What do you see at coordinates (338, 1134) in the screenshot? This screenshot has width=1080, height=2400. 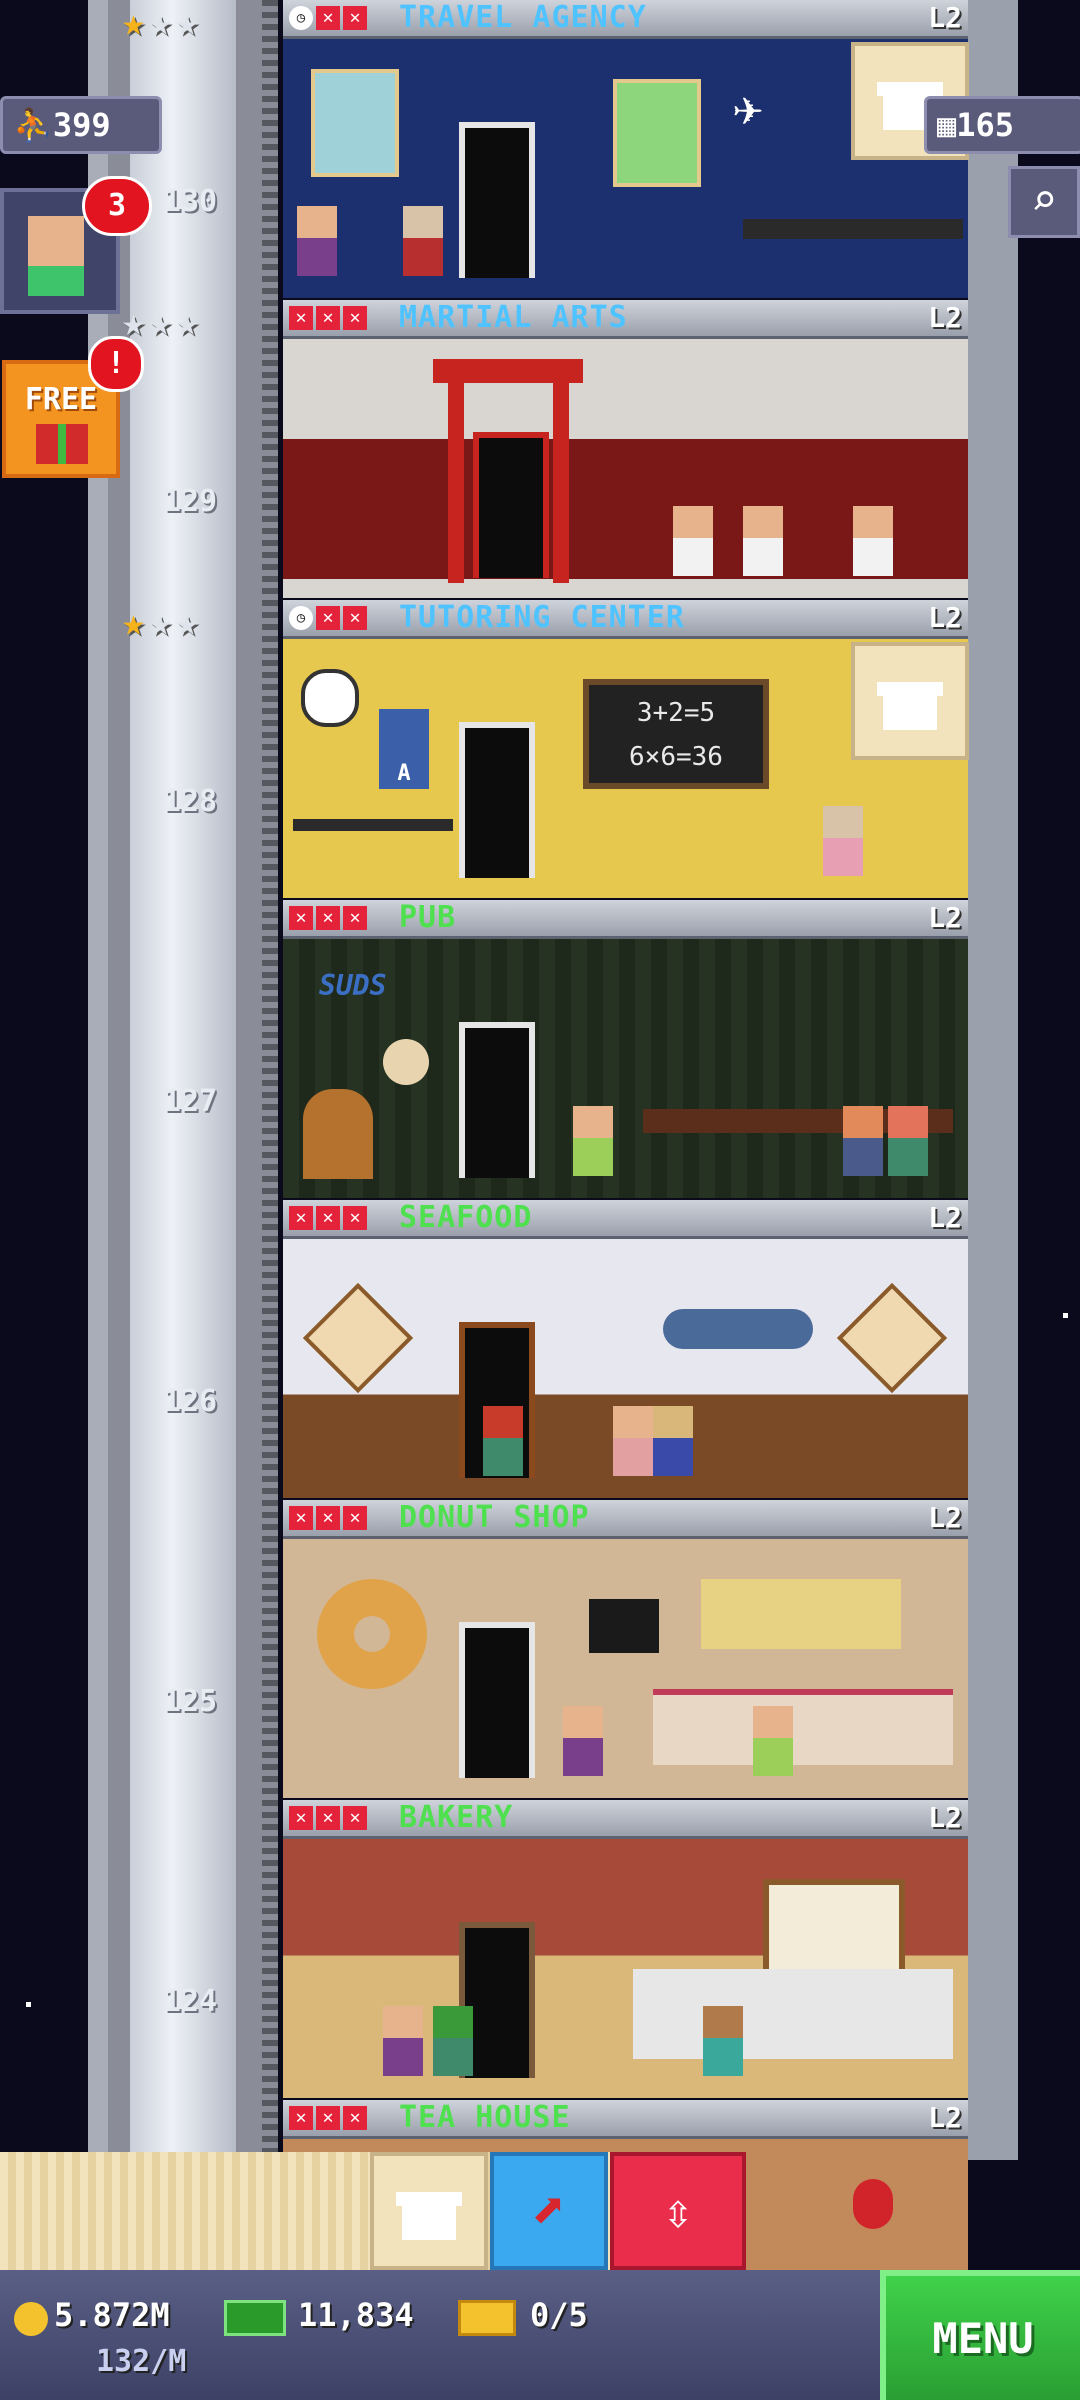 I see `jukebox` at bounding box center [338, 1134].